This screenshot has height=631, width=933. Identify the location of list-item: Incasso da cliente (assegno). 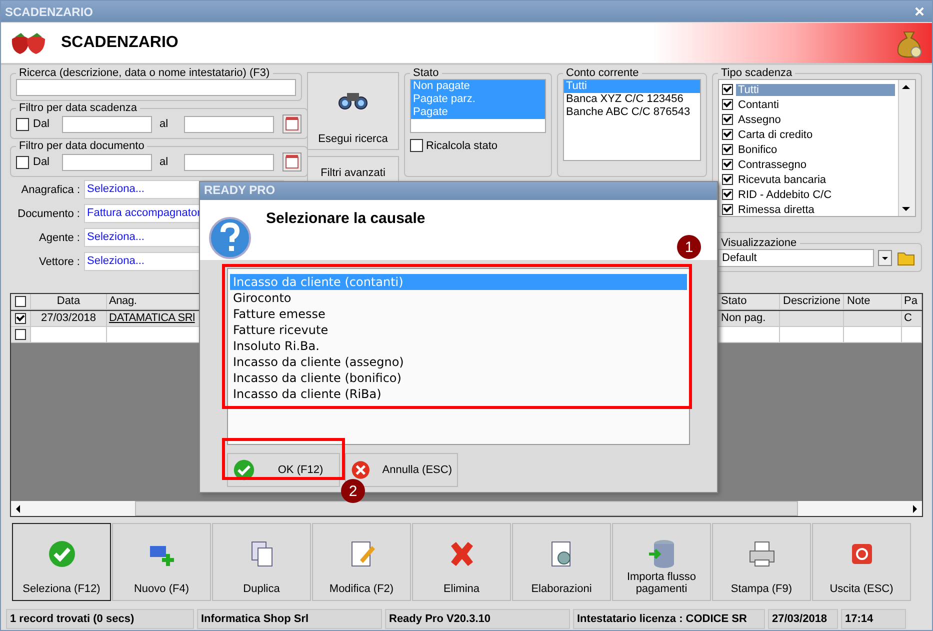
(458, 362).